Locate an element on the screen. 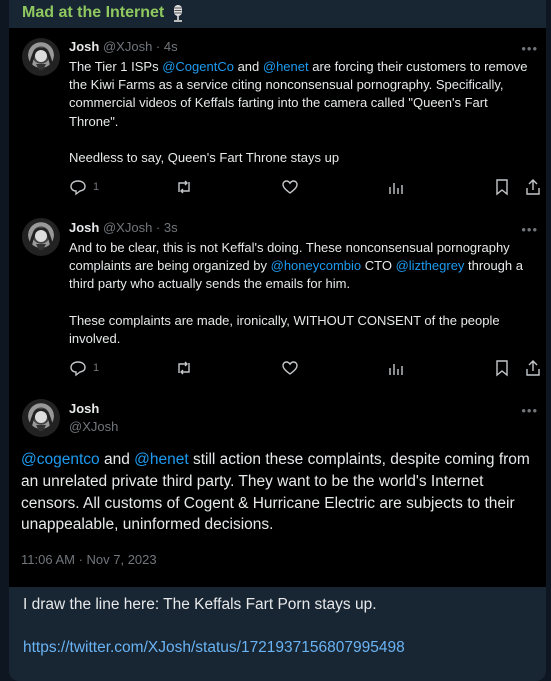 The image size is (551, 681). tweet-header: Josh @XJosh · 4s is located at coordinates (123, 46).